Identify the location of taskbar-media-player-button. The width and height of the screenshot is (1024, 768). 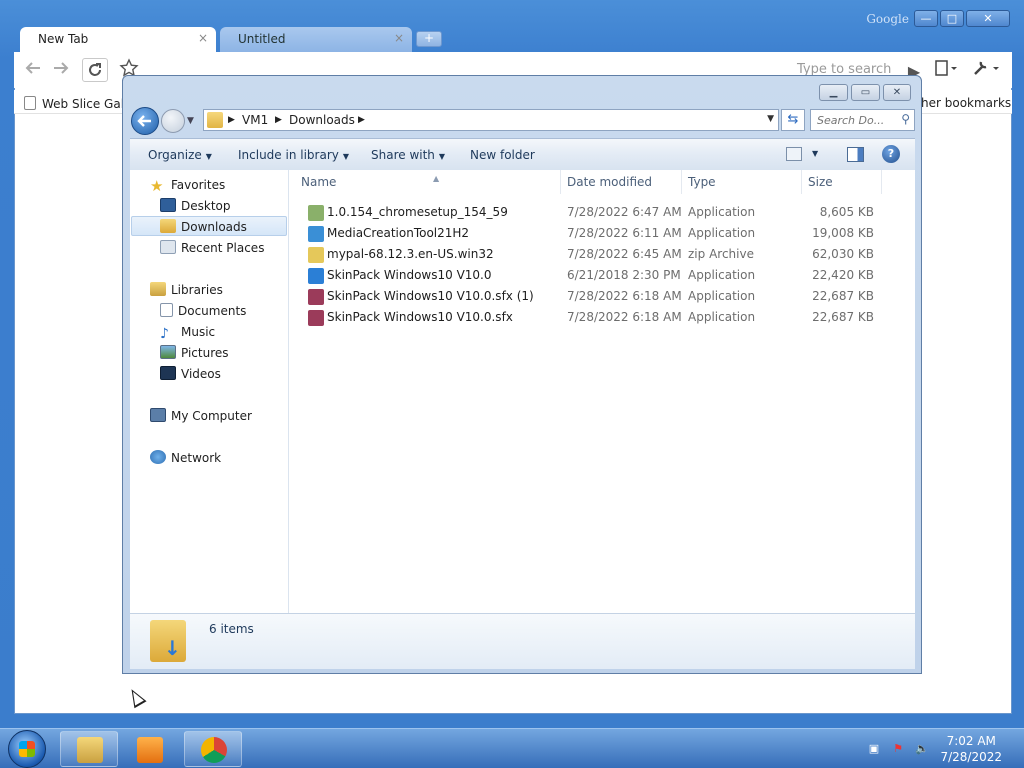
(149, 749).